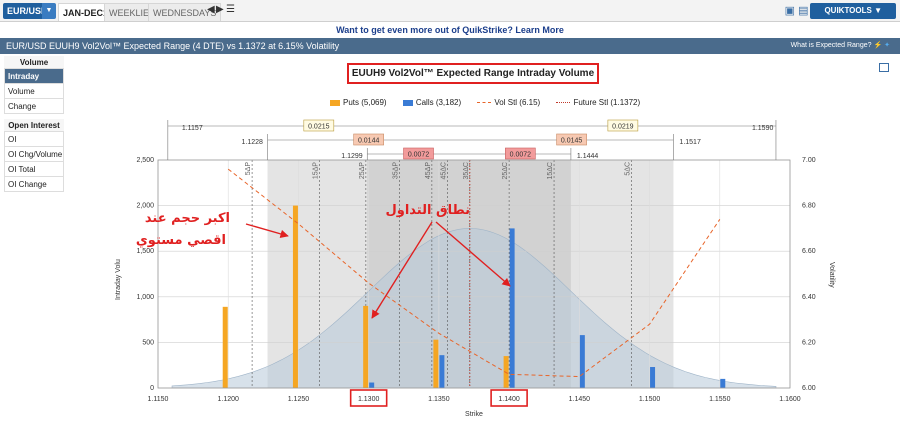 The image size is (900, 426). I want to click on range-right-value: 1.1517, so click(690, 142).